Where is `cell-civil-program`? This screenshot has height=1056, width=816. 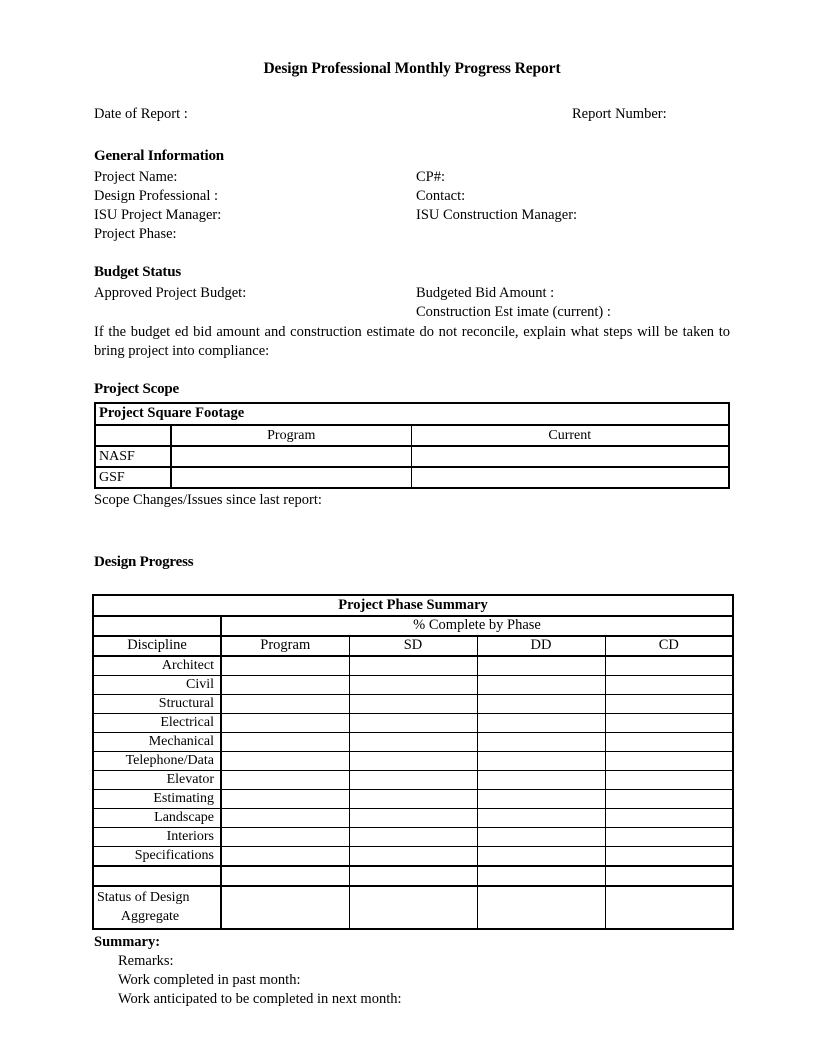
cell-civil-program is located at coordinates (285, 684).